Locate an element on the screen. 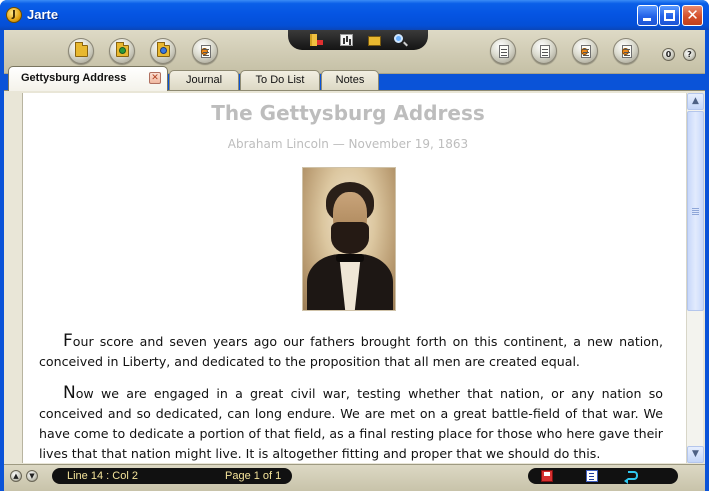  arrow-badge-icon is located at coordinates (204, 51).